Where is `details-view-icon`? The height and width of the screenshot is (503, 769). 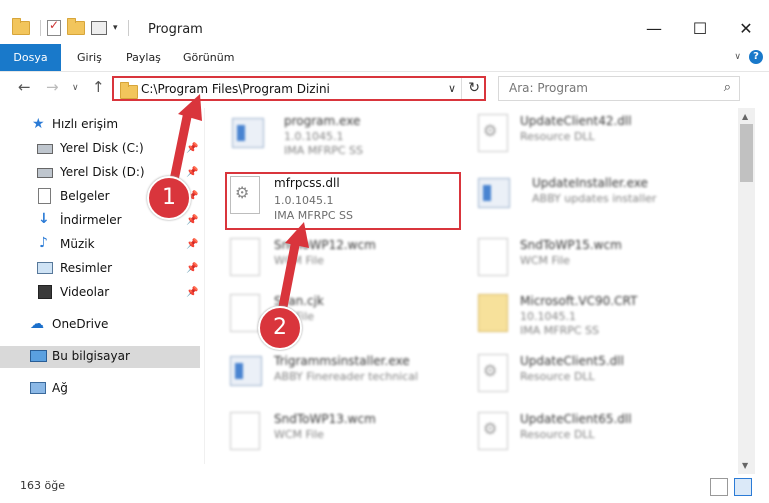
details-view-icon is located at coordinates (719, 487).